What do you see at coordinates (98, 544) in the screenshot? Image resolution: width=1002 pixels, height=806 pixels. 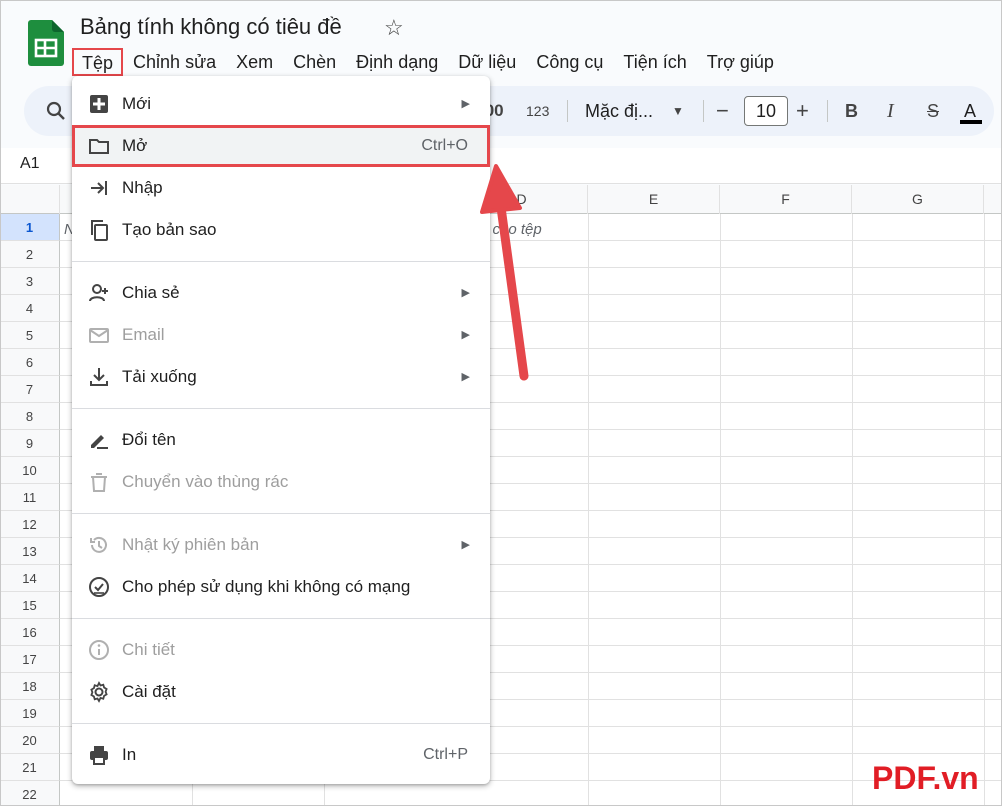 I see `history-icon` at bounding box center [98, 544].